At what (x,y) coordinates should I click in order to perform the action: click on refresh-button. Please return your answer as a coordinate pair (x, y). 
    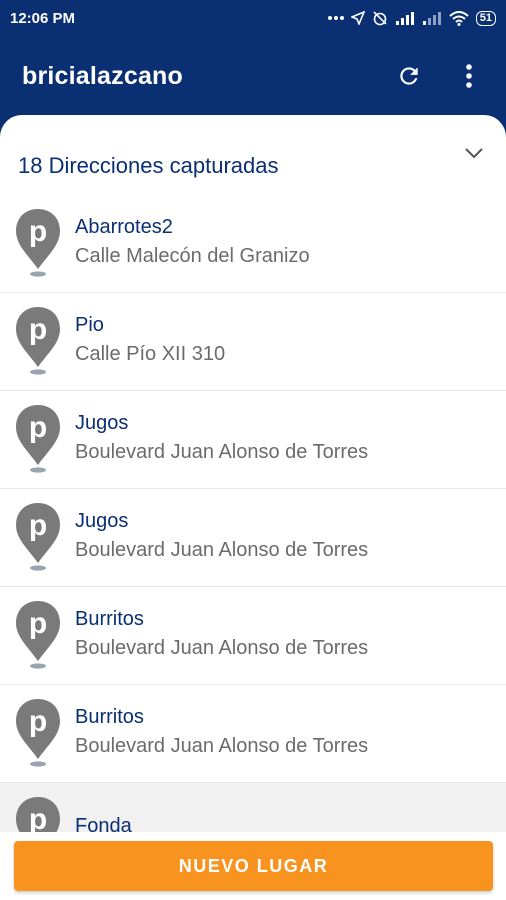
    Looking at the image, I should click on (409, 76).